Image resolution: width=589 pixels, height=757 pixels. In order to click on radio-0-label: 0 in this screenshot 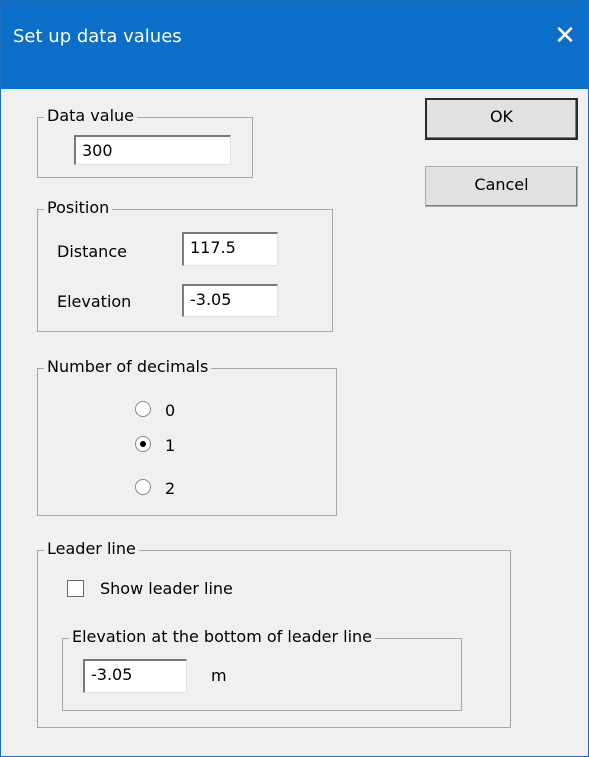, I will do `click(170, 410)`.